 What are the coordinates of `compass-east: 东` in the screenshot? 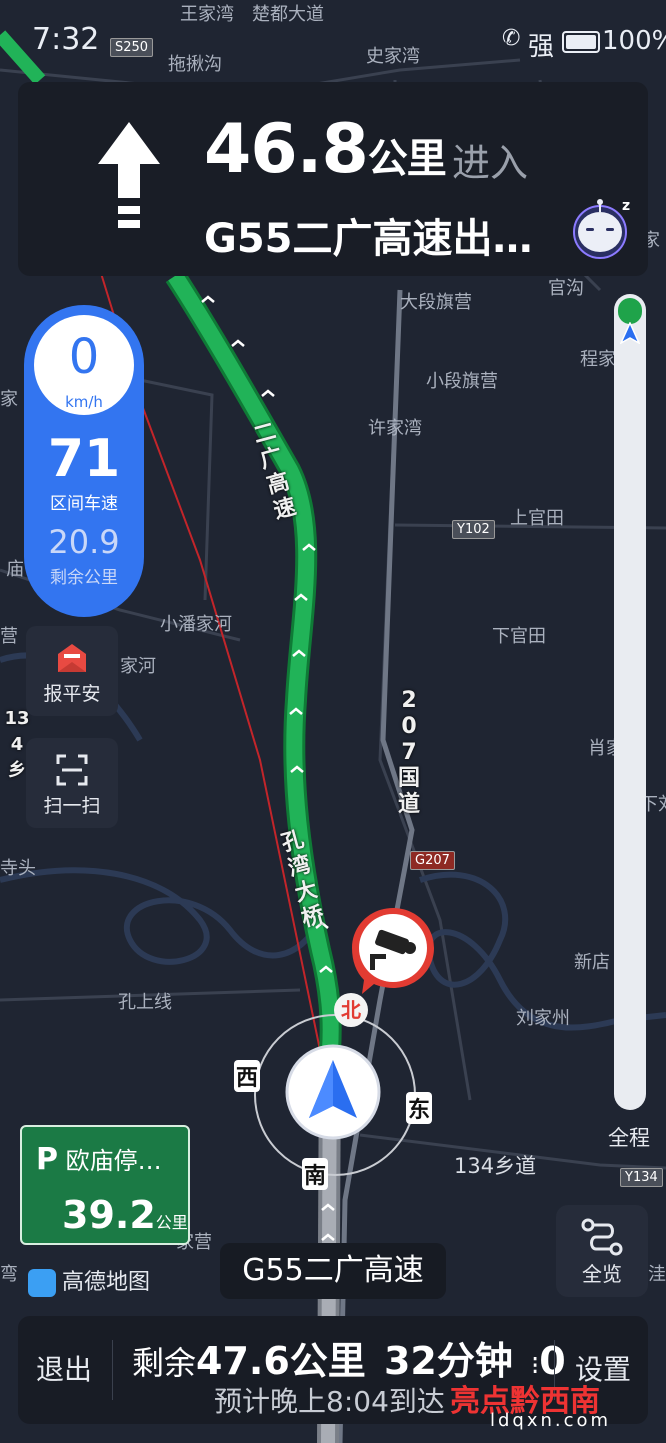 It's located at (419, 1108).